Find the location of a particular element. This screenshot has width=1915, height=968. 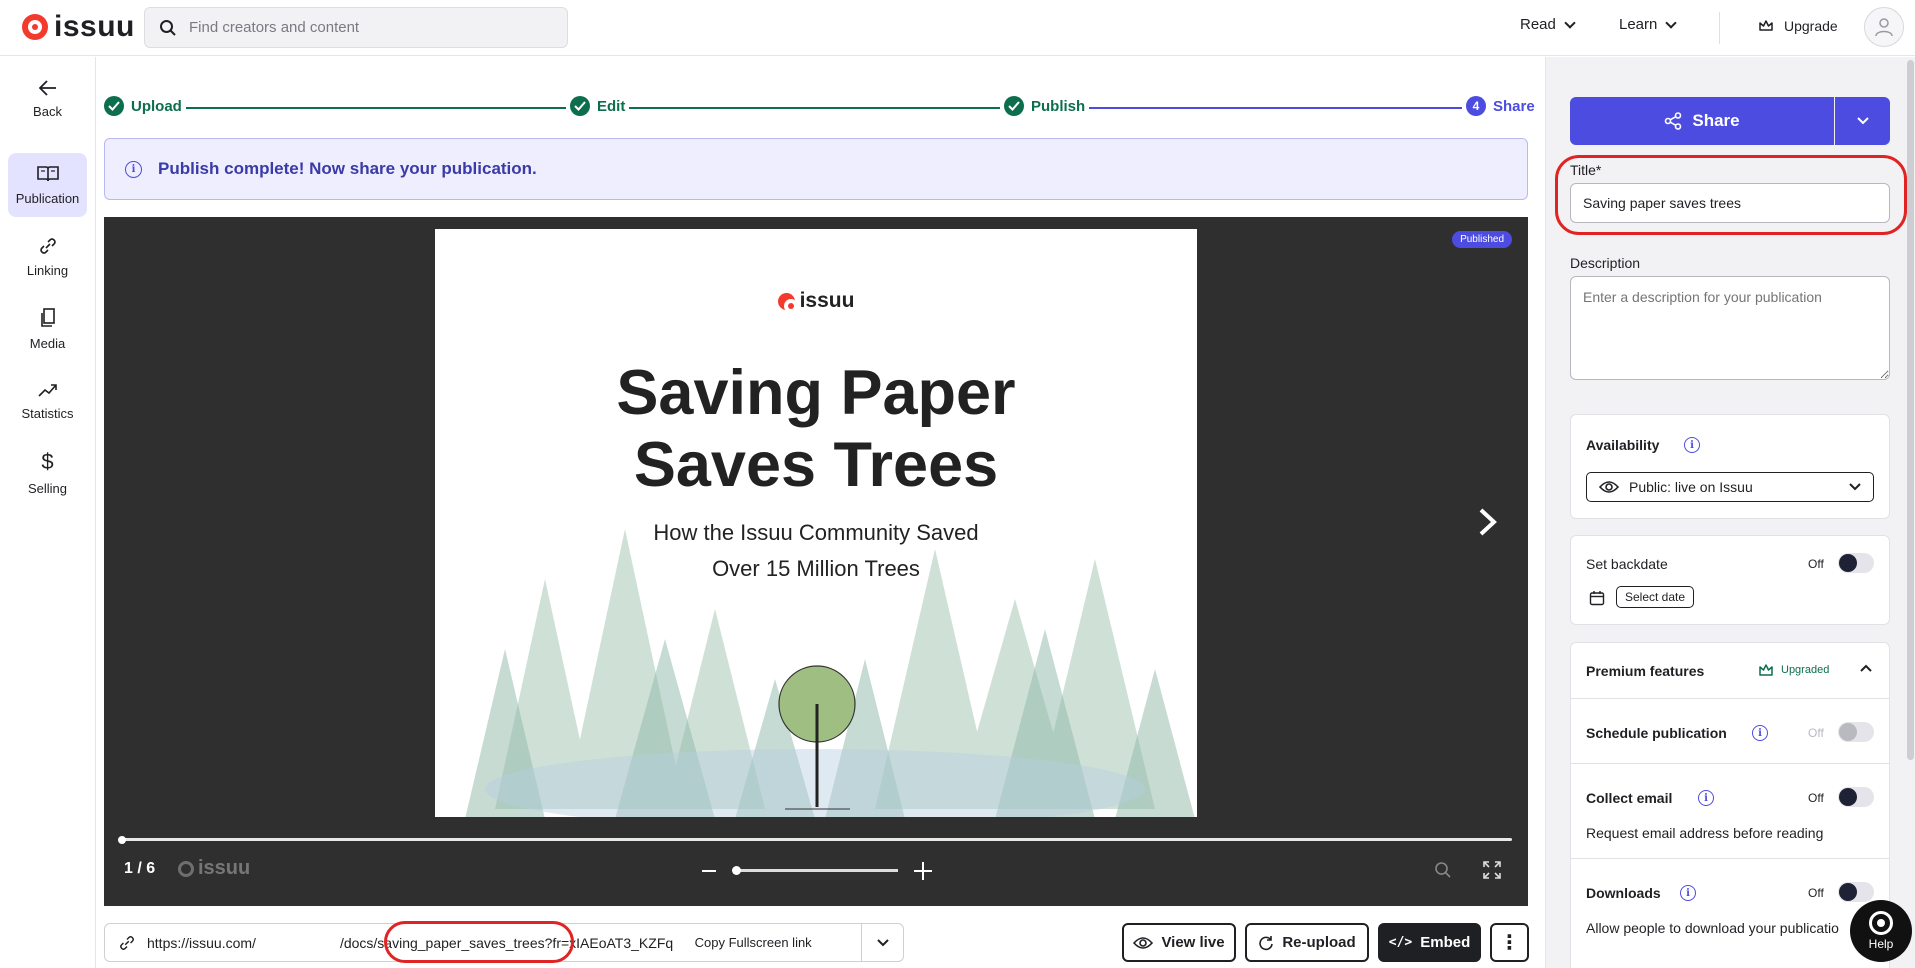

downloads-label: Downloads is located at coordinates (1623, 893).